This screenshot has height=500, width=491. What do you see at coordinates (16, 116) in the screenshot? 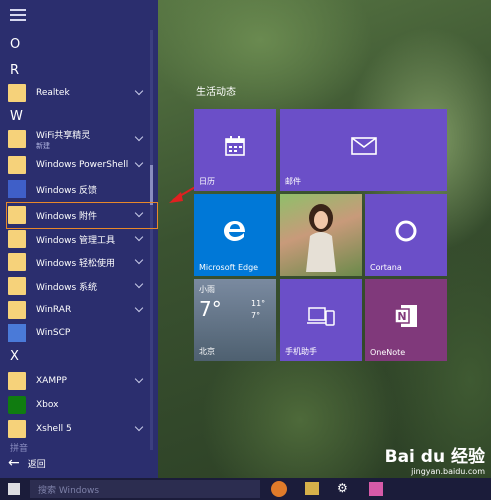
I see `section-letter-w: W` at bounding box center [16, 116].